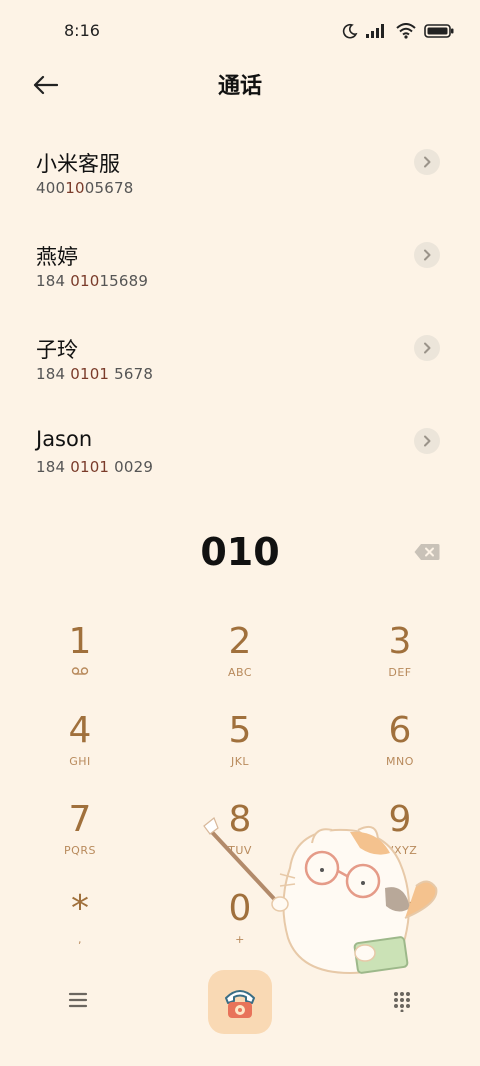 Image resolution: width=480 pixels, height=1066 pixels. Describe the element at coordinates (406, 31) in the screenshot. I see `wifi-icon` at that location.